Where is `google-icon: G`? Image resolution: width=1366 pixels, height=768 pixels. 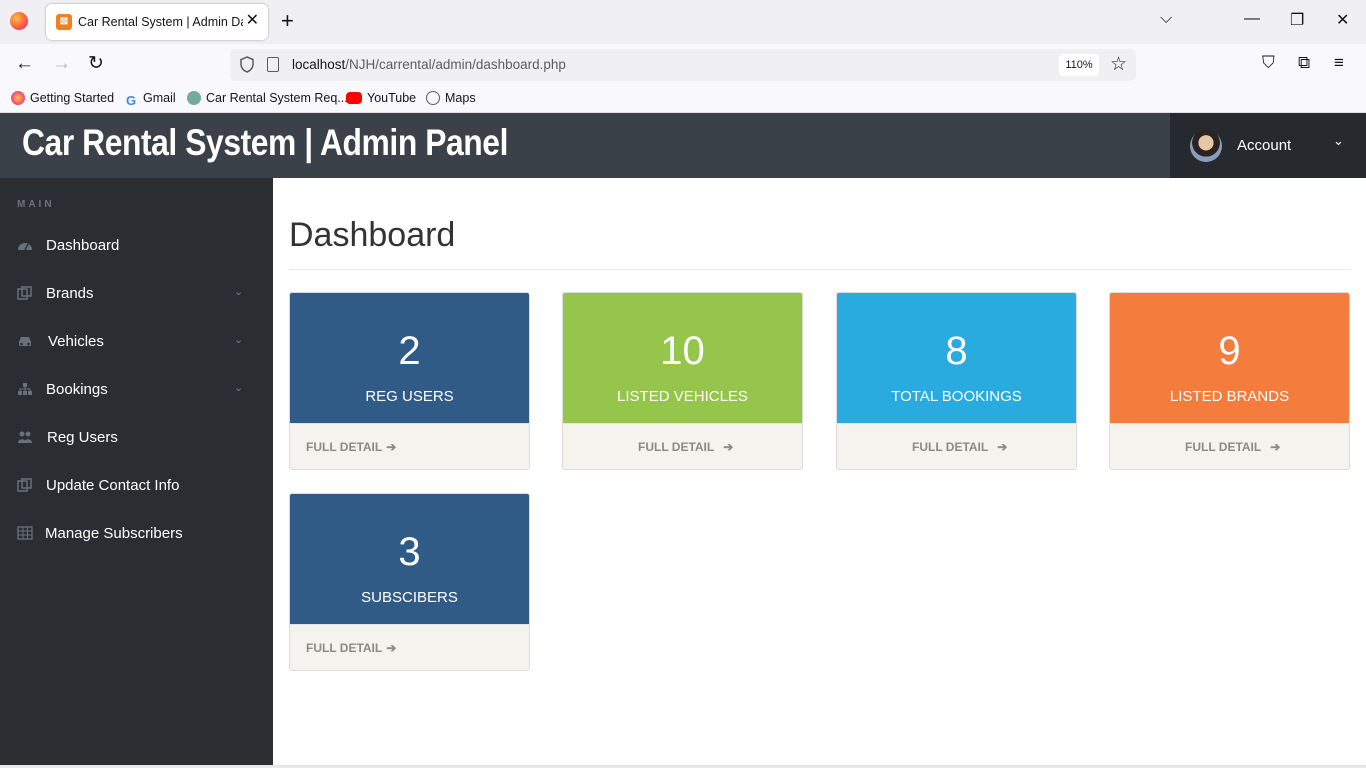
google-icon: G is located at coordinates (131, 100).